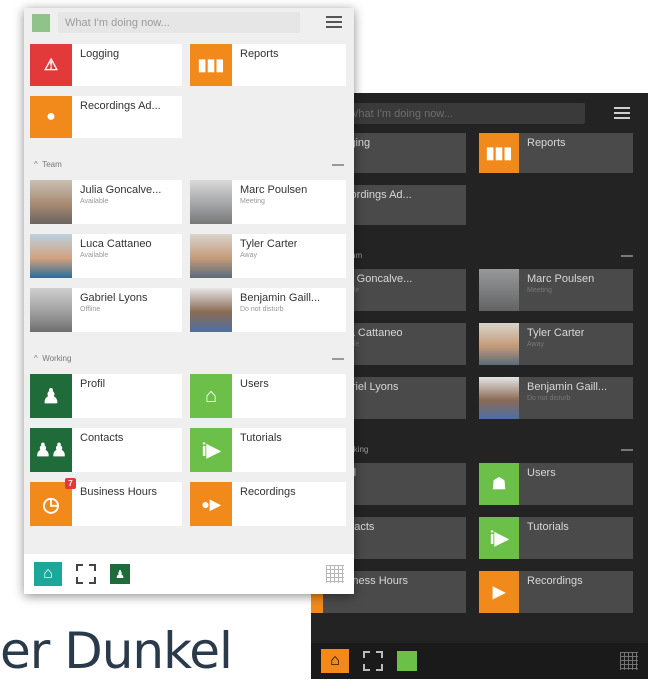 Image resolution: width=648 pixels, height=680 pixels. What do you see at coordinates (70, 483) in the screenshot?
I see `notification-badge: 7` at bounding box center [70, 483].